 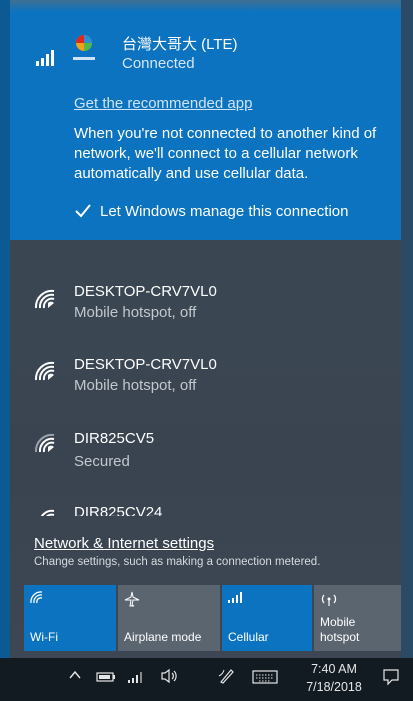 What do you see at coordinates (158, 63) in the screenshot?
I see `connection-status: Connected` at bounding box center [158, 63].